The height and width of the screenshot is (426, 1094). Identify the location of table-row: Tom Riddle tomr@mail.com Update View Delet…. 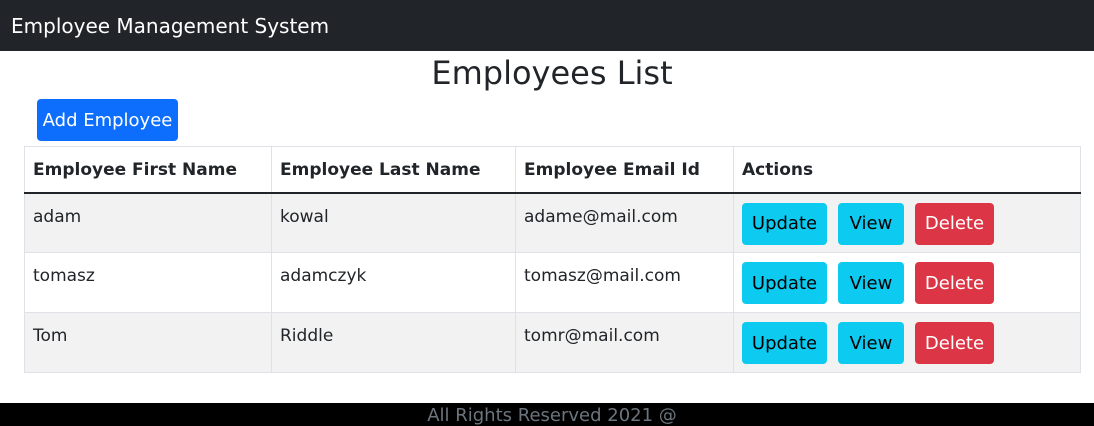
(552, 342).